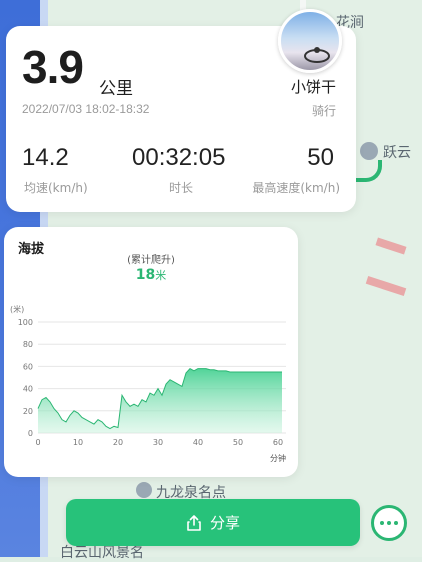 Image resolution: width=422 pixels, height=562 pixels. What do you see at coordinates (320, 157) in the screenshot?
I see `max-speed-value: 50` at bounding box center [320, 157].